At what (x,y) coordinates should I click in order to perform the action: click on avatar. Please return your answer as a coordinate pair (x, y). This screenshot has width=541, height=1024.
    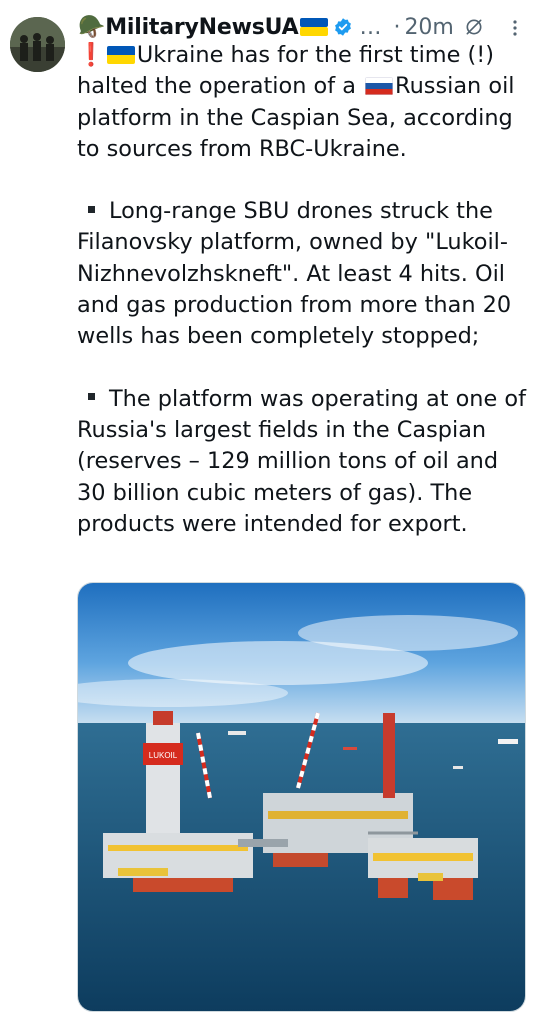
    Looking at the image, I should click on (37, 44).